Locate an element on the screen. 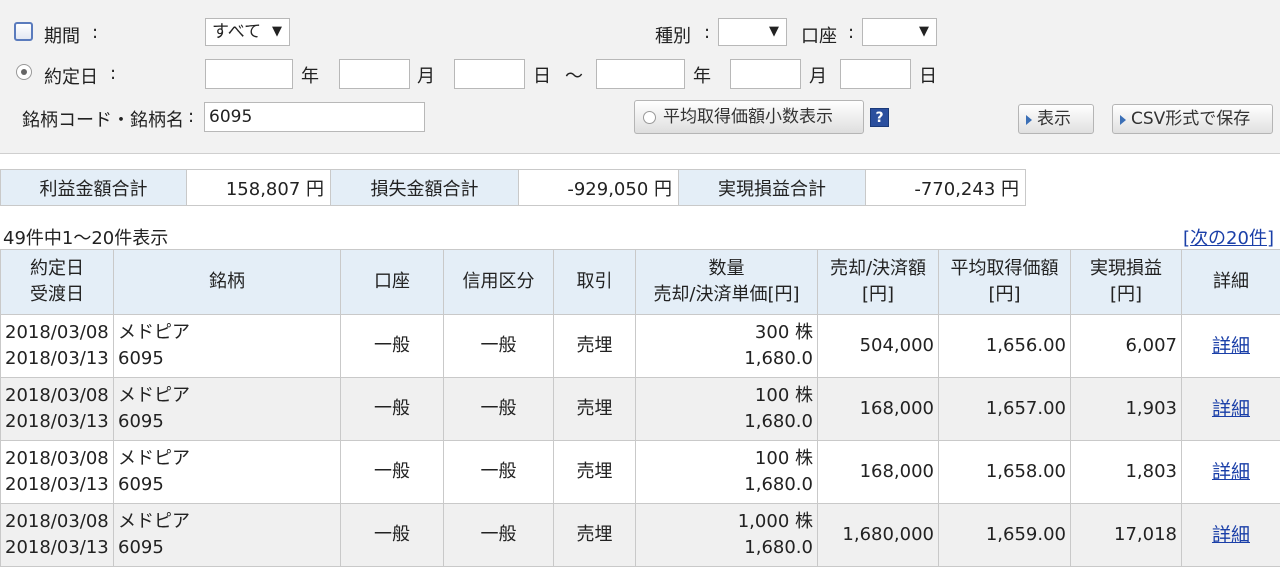 This screenshot has width=1280, height=567. qty: 100 株 is located at coordinates (783, 395).